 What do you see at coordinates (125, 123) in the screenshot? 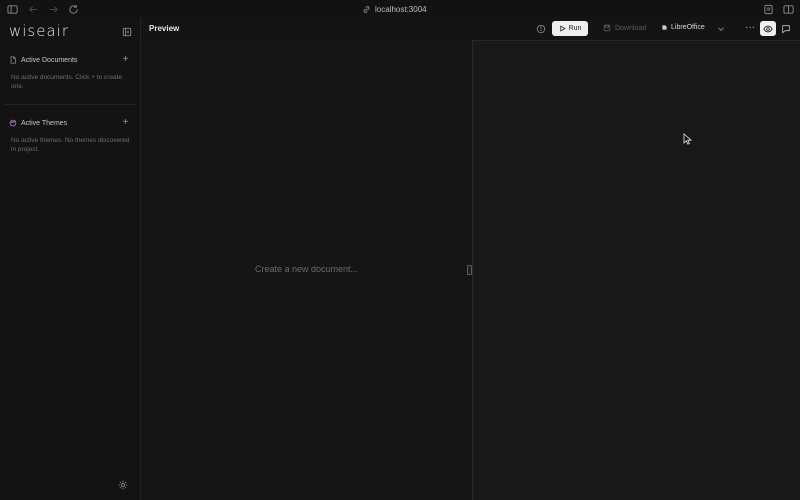
I see `add-theme-button: +` at bounding box center [125, 123].